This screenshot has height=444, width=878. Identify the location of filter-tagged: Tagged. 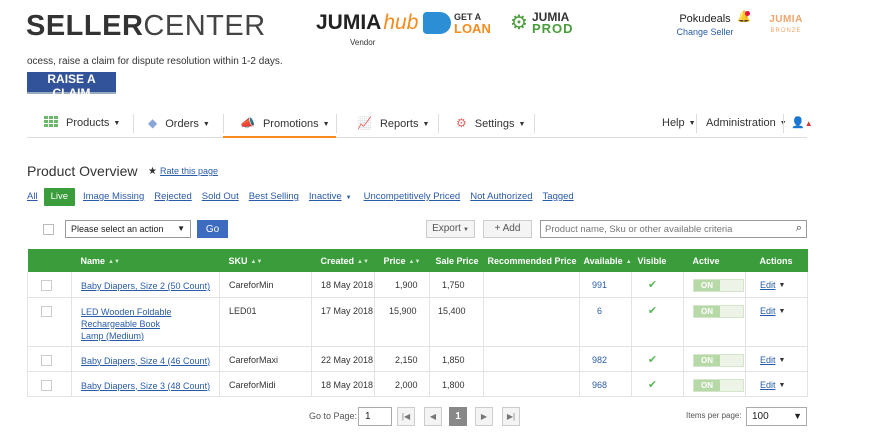
(558, 197).